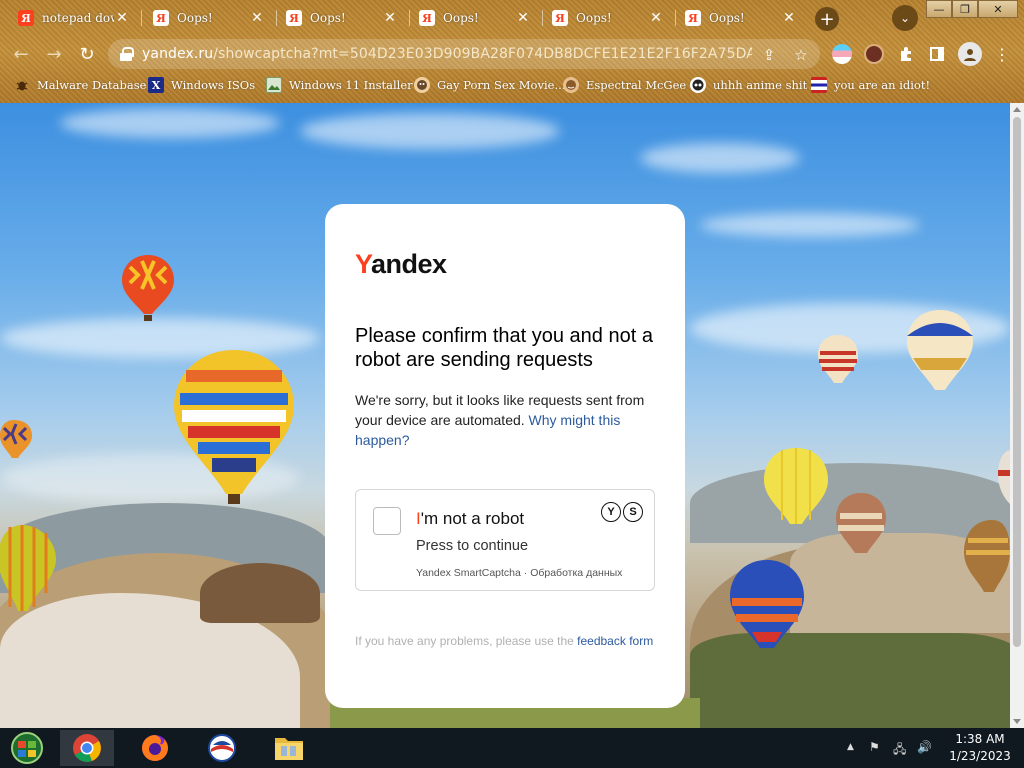 The height and width of the screenshot is (768, 1024). What do you see at coordinates (741, 18) in the screenshot?
I see `tab-oops-5: Я Oops! ✕` at bounding box center [741, 18].